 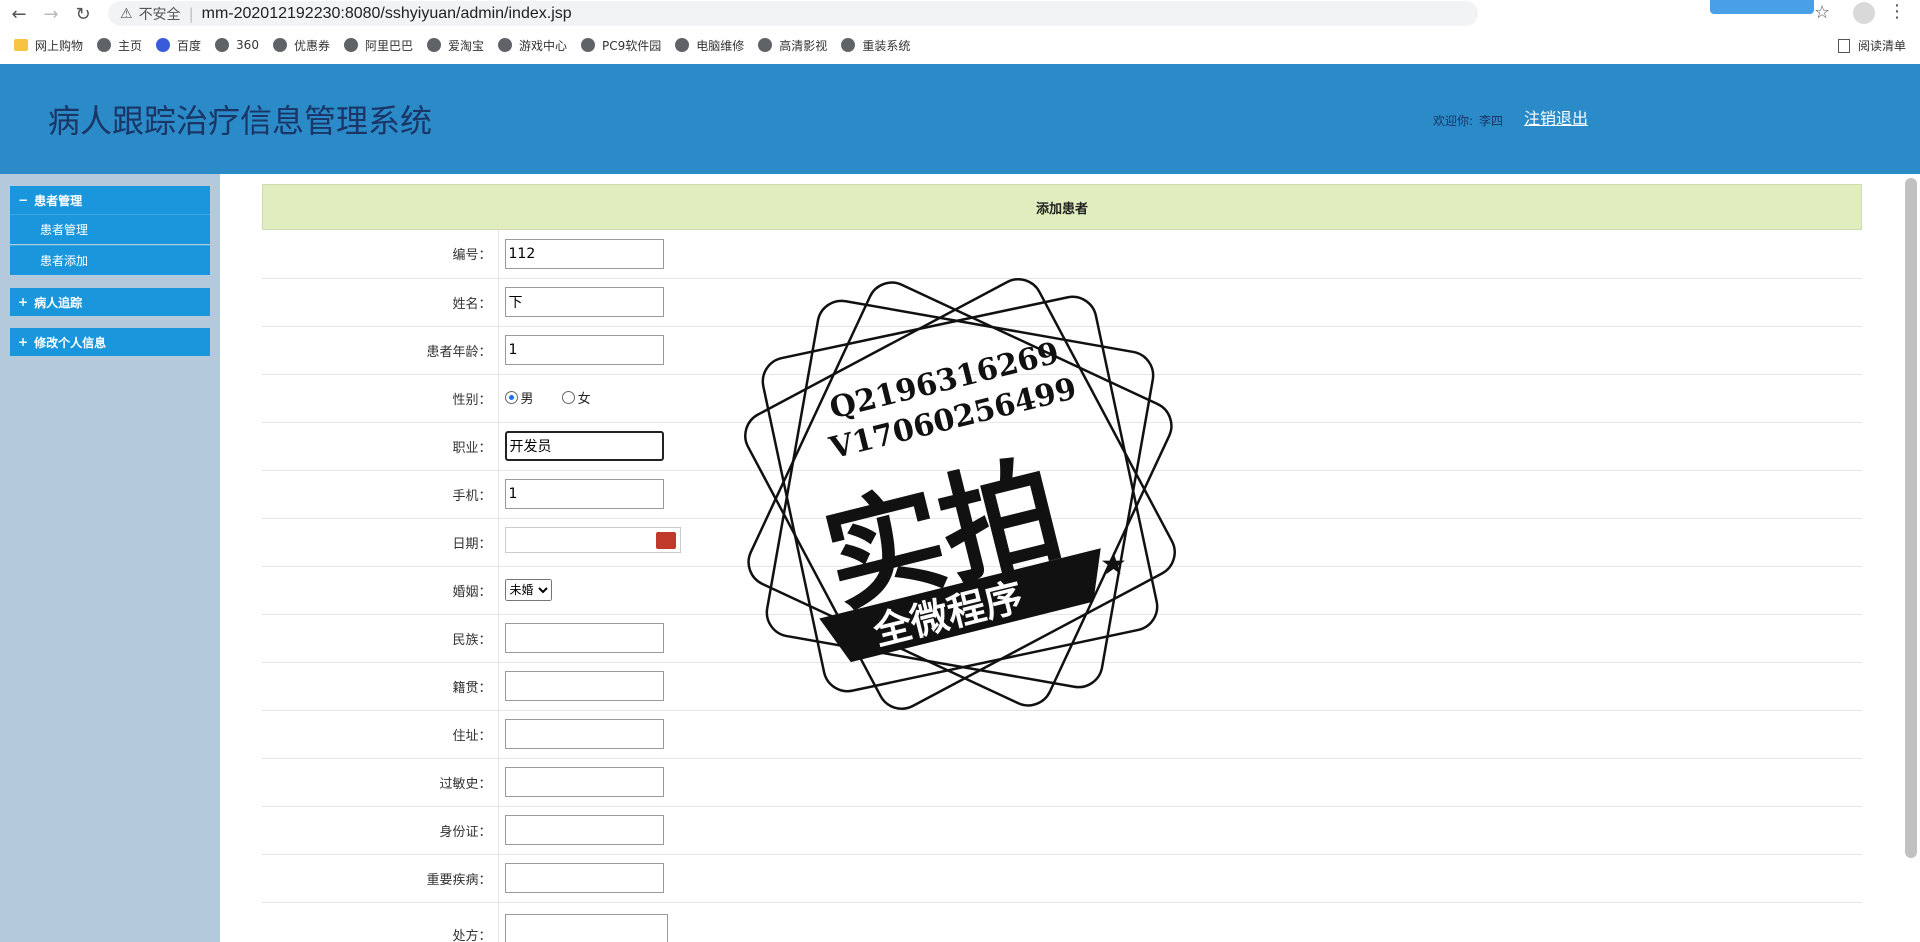 I want to click on form-row: 过敏史：, so click(x=1062, y=782).